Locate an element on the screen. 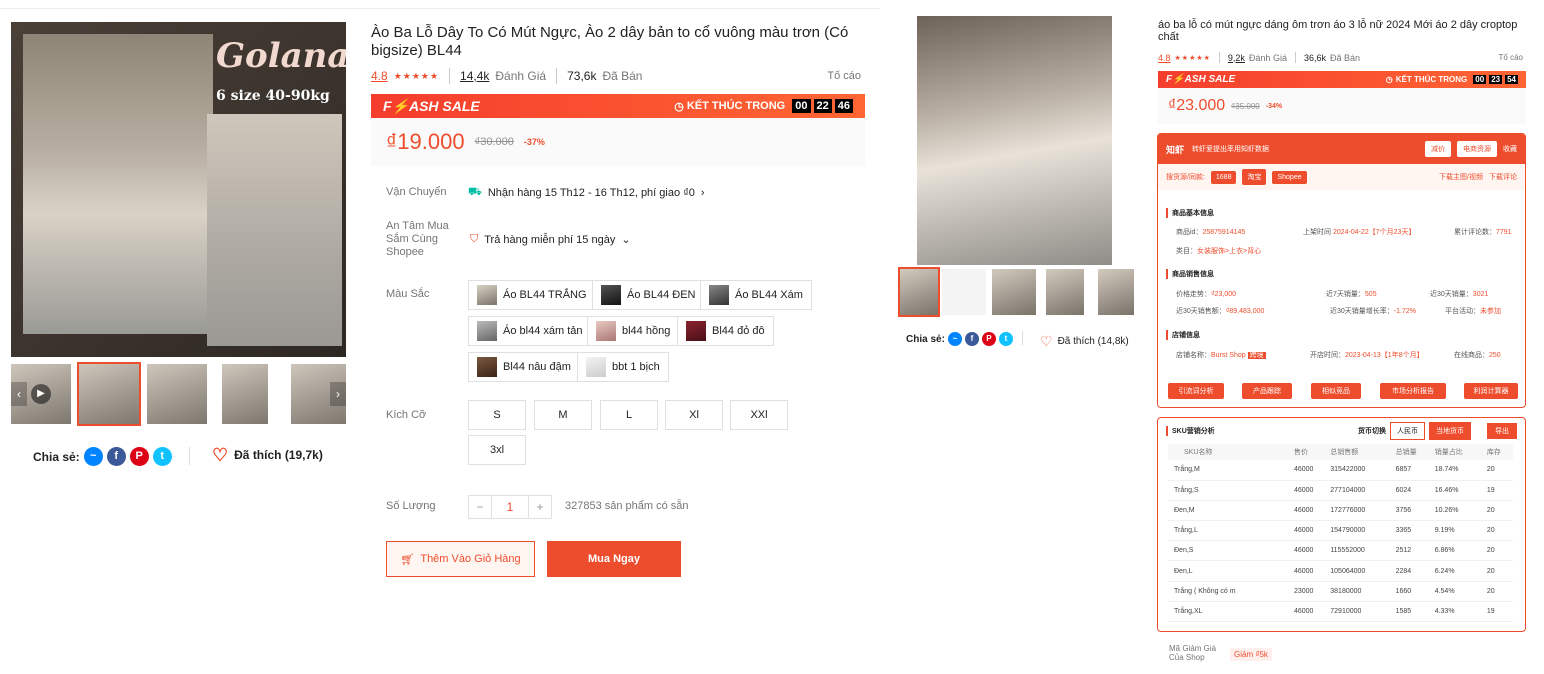 This screenshot has height=674, width=1544. table-cell: 277104000 is located at coordinates (1363, 490).